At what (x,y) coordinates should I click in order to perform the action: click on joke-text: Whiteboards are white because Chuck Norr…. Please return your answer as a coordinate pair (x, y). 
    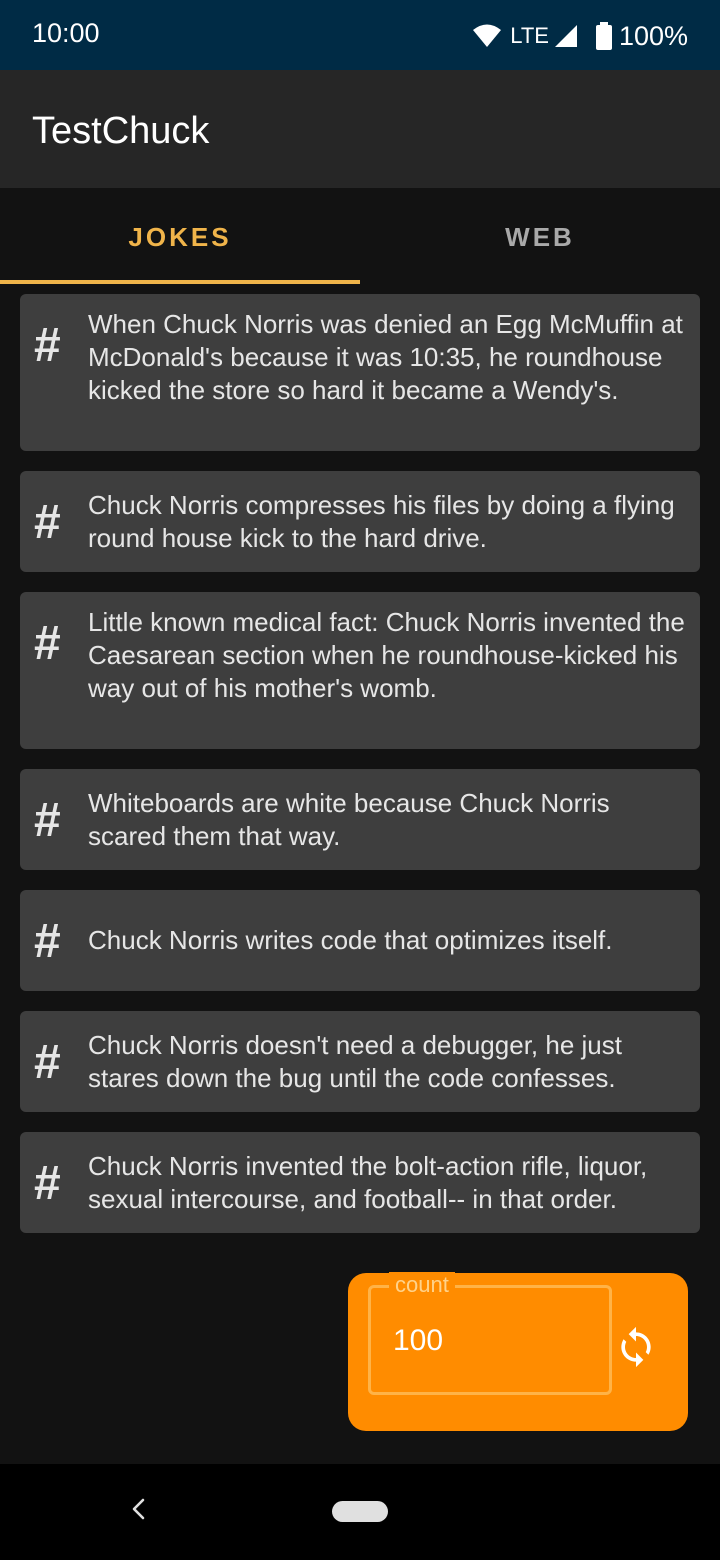
    Looking at the image, I should click on (349, 819).